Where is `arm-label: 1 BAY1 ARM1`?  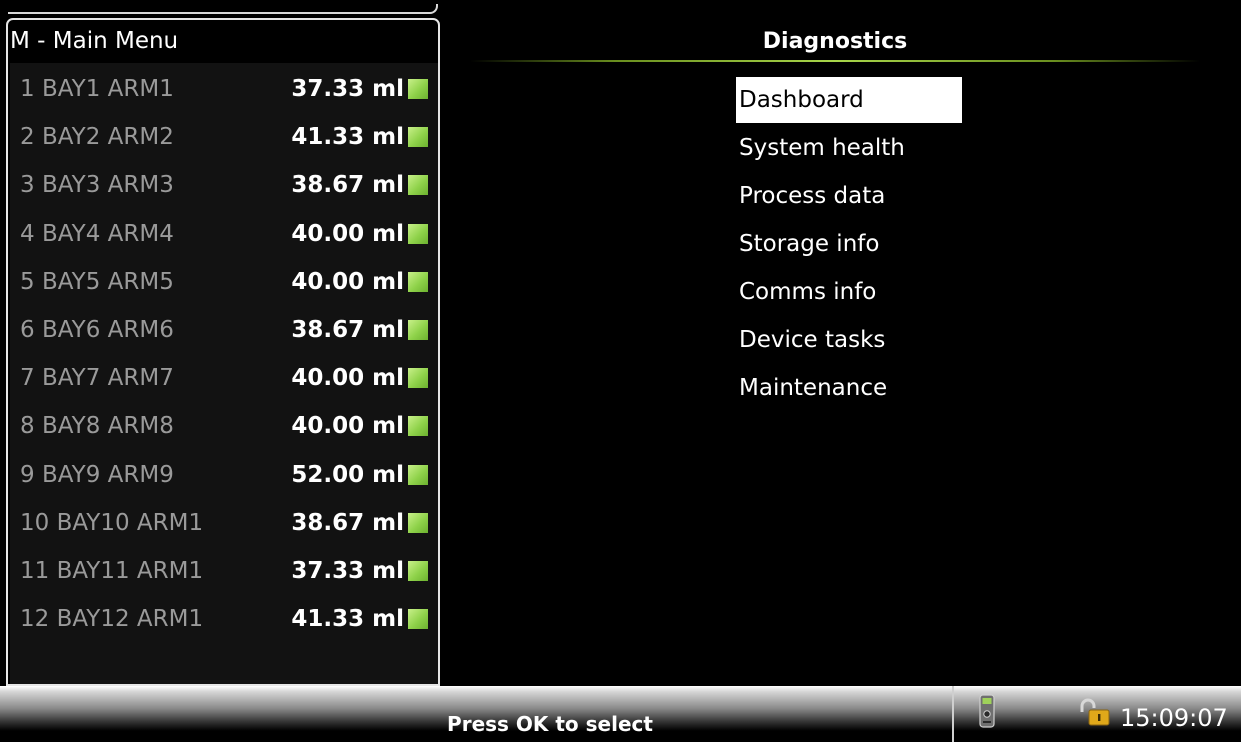 arm-label: 1 BAY1 ARM1 is located at coordinates (97, 89).